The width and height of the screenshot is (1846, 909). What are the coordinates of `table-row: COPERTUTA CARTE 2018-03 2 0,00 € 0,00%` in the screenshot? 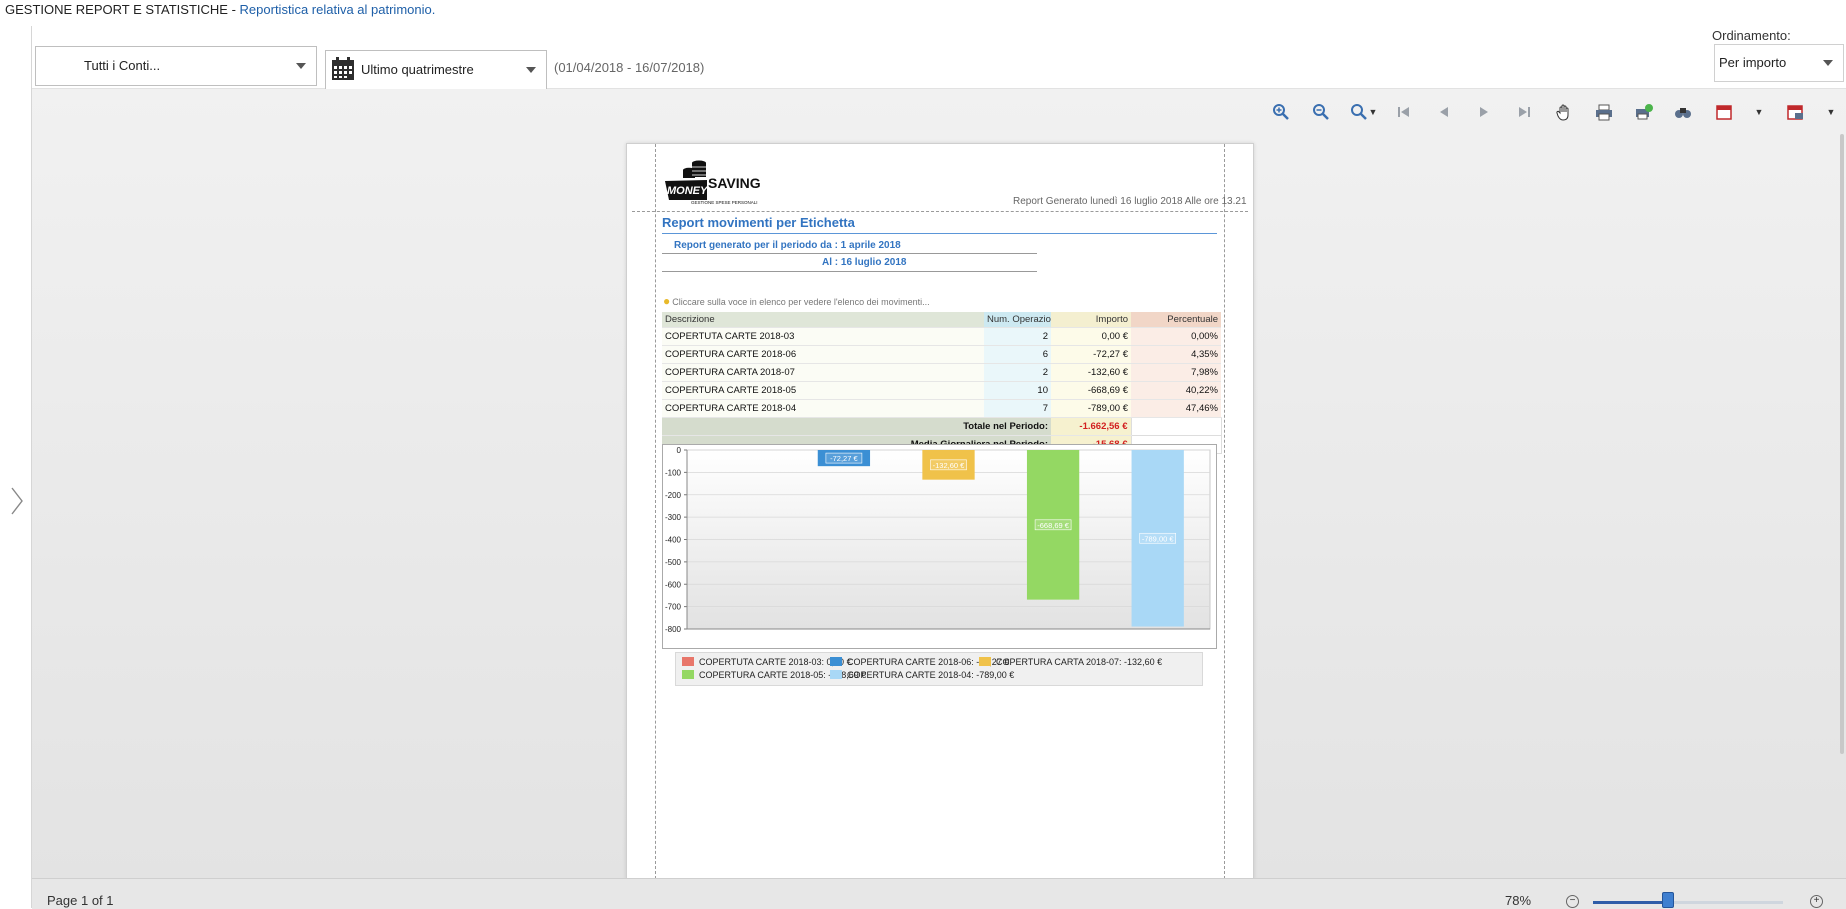 It's located at (941, 336).